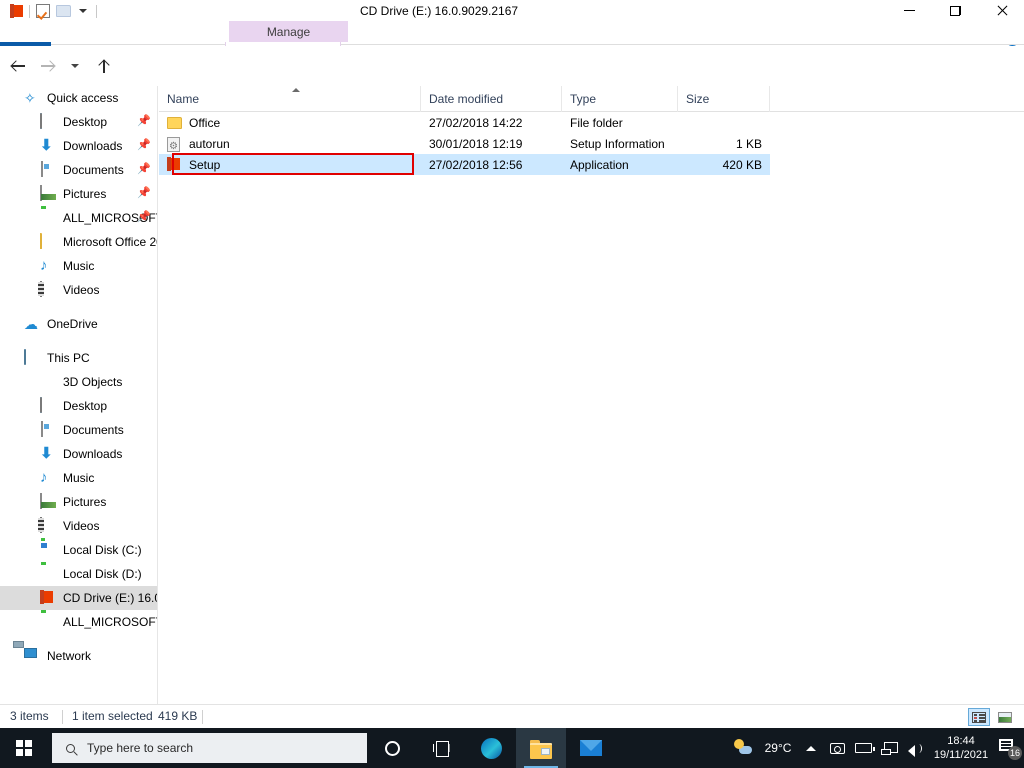 The width and height of the screenshot is (1024, 768). I want to click on column-header-type: Type, so click(620, 99).